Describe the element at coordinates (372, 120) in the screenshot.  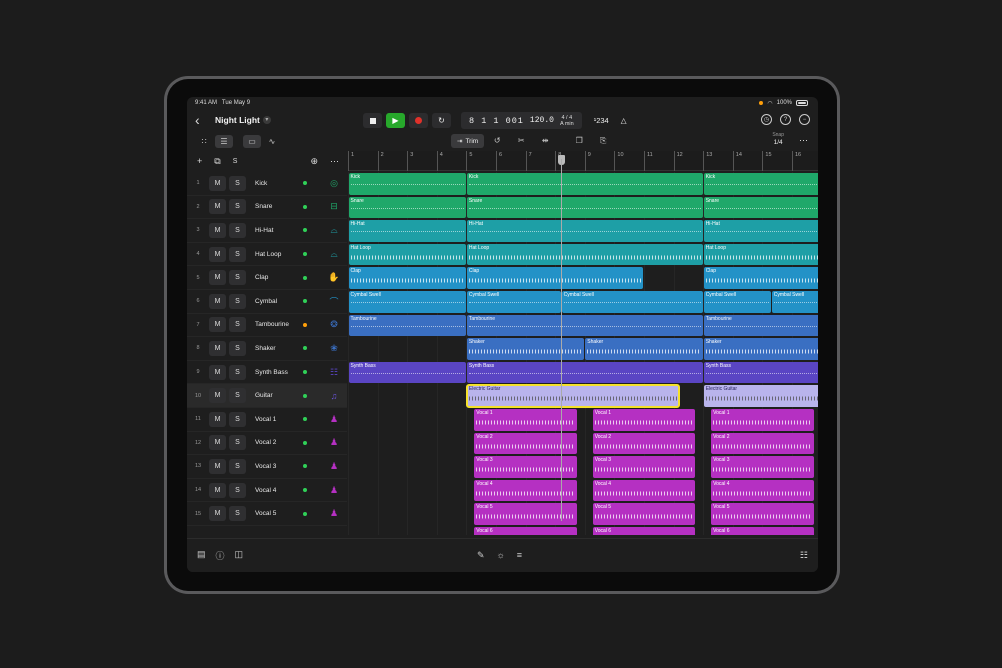
I see `stop-button` at that location.